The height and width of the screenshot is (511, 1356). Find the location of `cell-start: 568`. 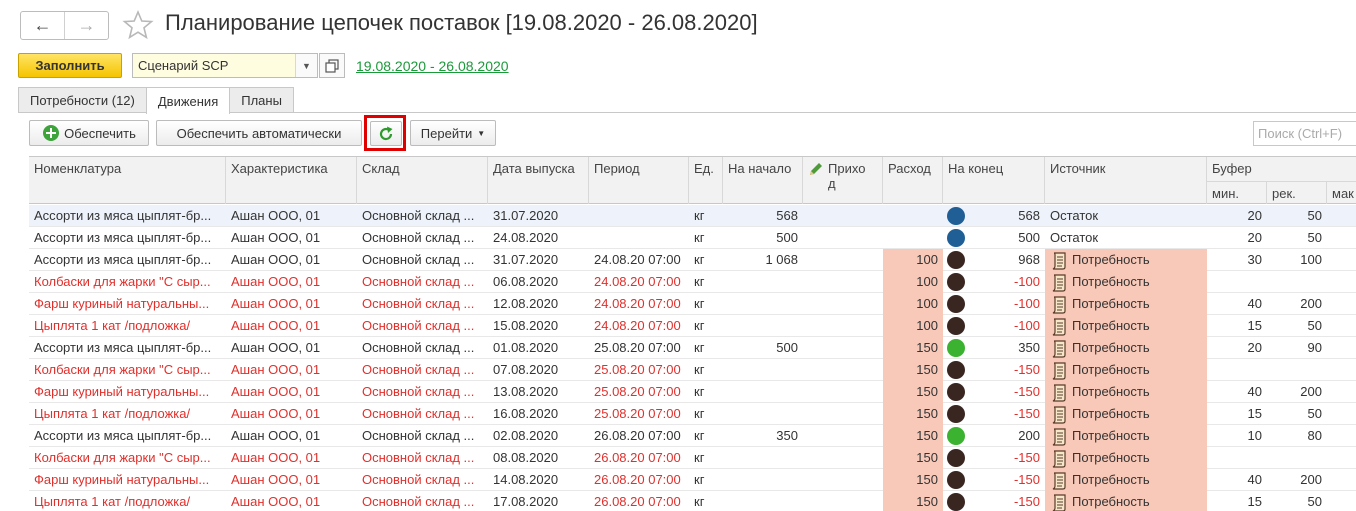

cell-start: 568 is located at coordinates (763, 216).